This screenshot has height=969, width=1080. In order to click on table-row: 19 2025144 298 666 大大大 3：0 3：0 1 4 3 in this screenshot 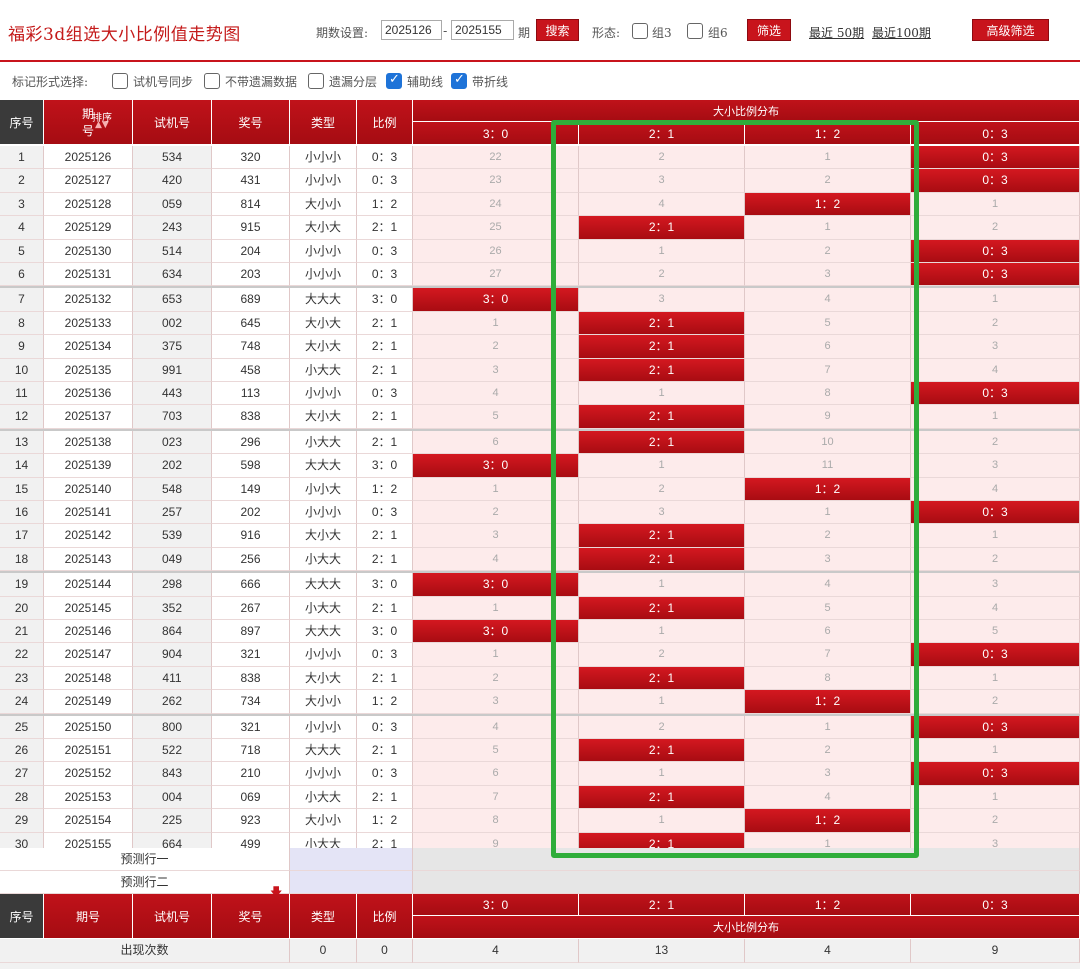, I will do `click(540, 585)`.